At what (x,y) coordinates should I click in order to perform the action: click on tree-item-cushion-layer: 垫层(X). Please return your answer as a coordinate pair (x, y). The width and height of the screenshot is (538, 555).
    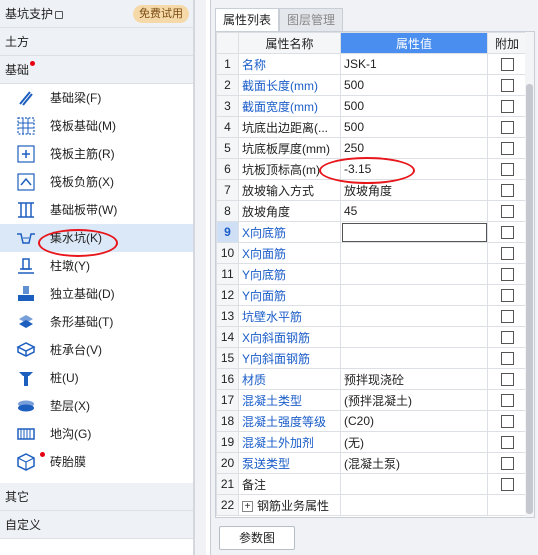
    Looking at the image, I should click on (96, 406).